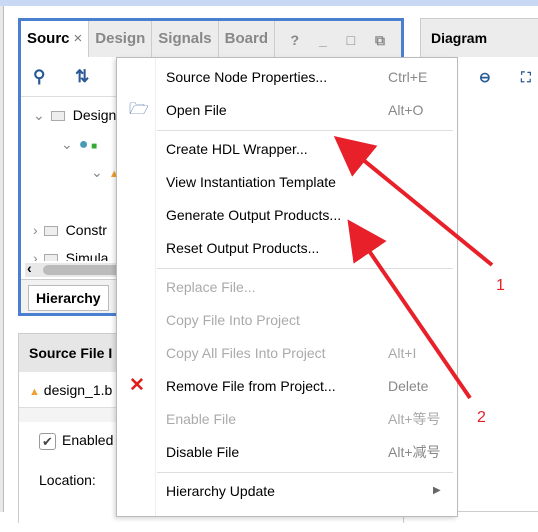  What do you see at coordinates (481, 417) in the screenshot?
I see `annotation-label-2: 2` at bounding box center [481, 417].